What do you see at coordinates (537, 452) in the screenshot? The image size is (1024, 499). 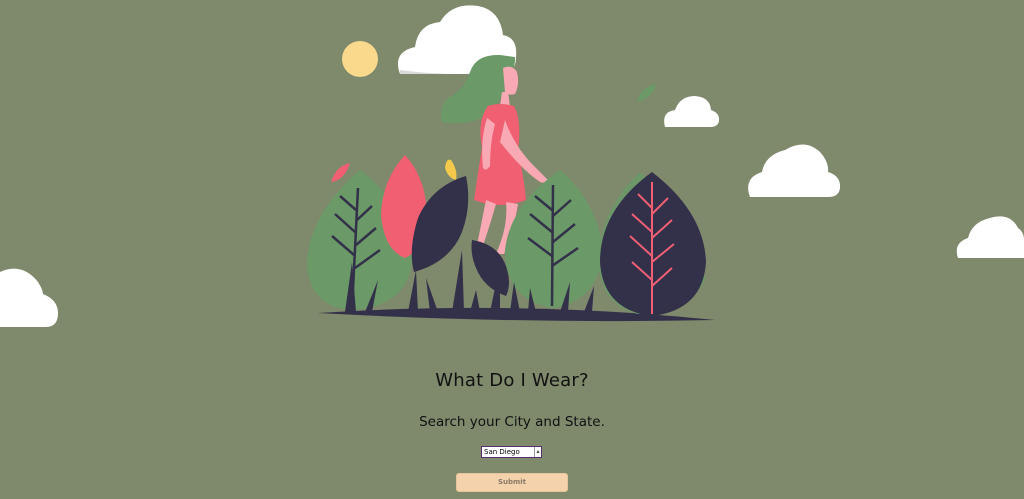 I see `chevron-down-icon: ▴` at bounding box center [537, 452].